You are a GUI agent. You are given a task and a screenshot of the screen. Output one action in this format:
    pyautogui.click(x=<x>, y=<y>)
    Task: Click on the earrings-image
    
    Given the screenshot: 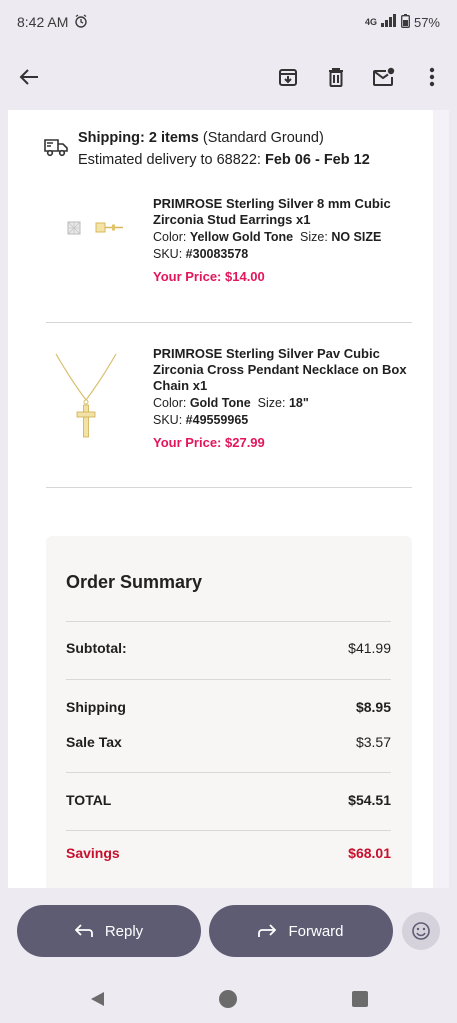 What is the action you would take?
    pyautogui.click(x=86, y=240)
    